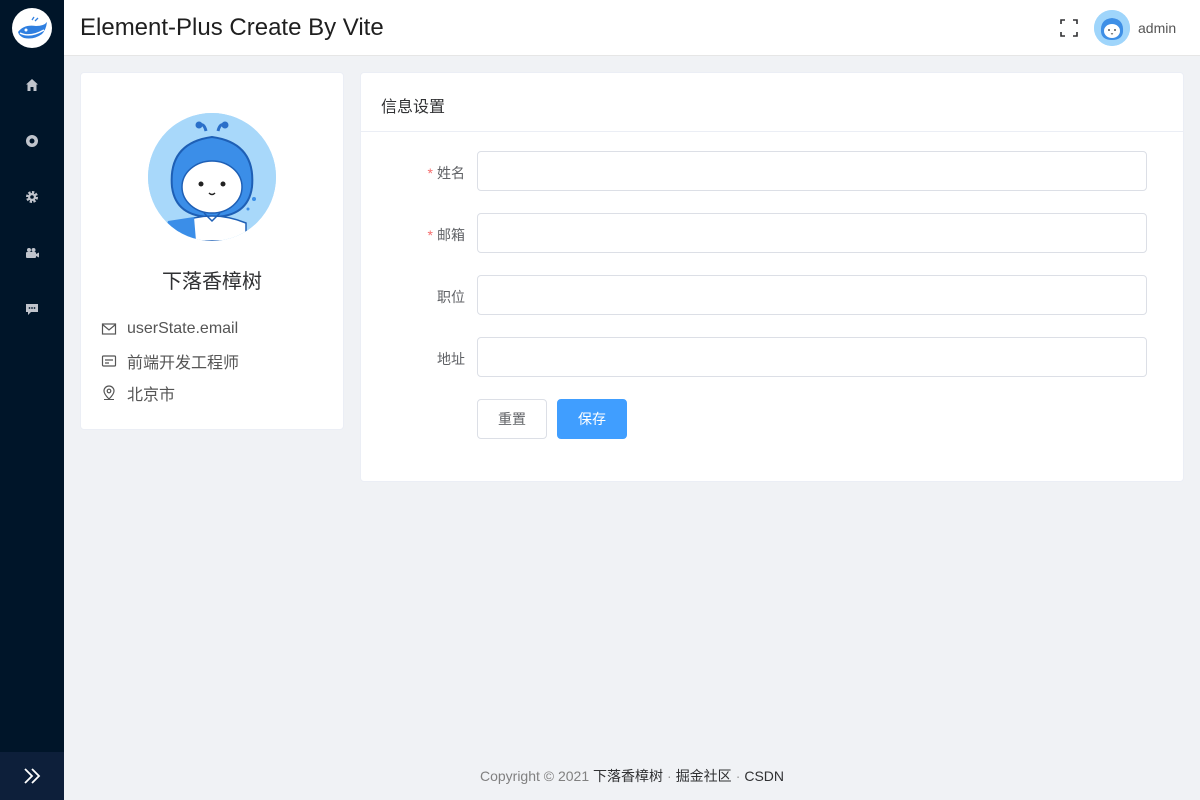 The height and width of the screenshot is (800, 1200). I want to click on sidebar-item-home, so click(32, 85).